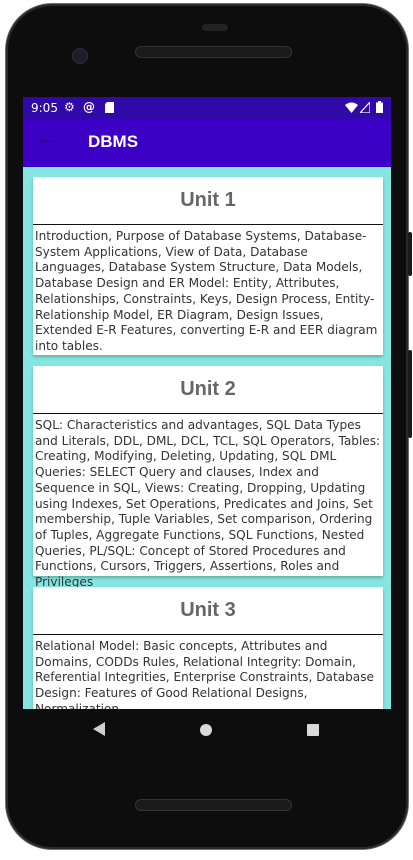  Describe the element at coordinates (313, 730) in the screenshot. I see `nav-recents-icon` at that location.